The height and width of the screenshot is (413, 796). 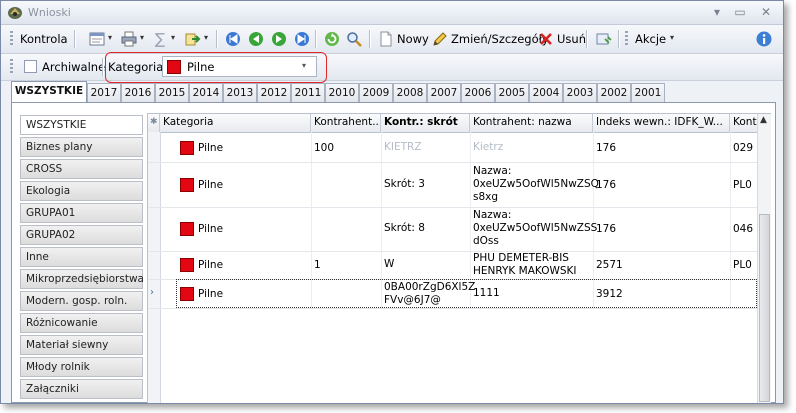 I want to click on print-icon, so click(x=129, y=39).